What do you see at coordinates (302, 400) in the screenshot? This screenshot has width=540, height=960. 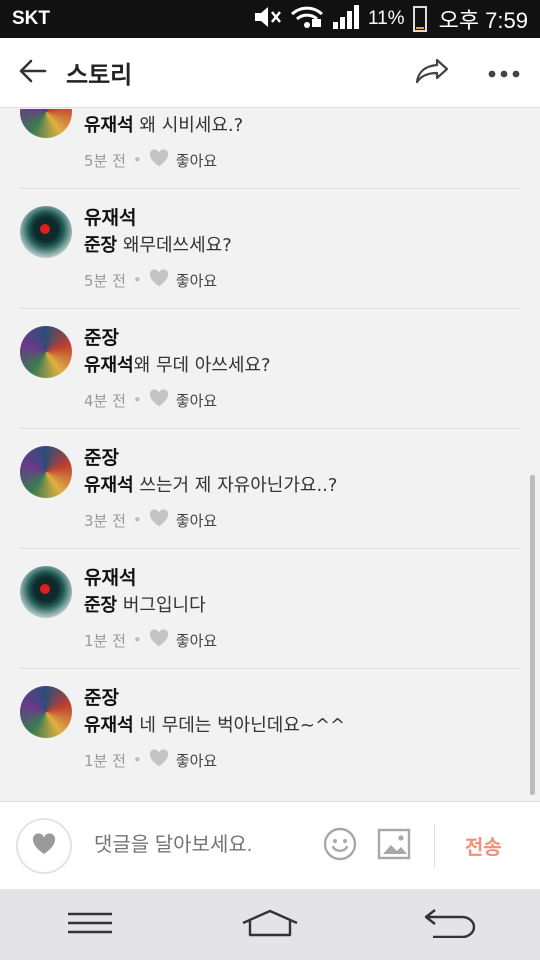 I see `comment-meta: 4분 전 • 좋아요` at bounding box center [302, 400].